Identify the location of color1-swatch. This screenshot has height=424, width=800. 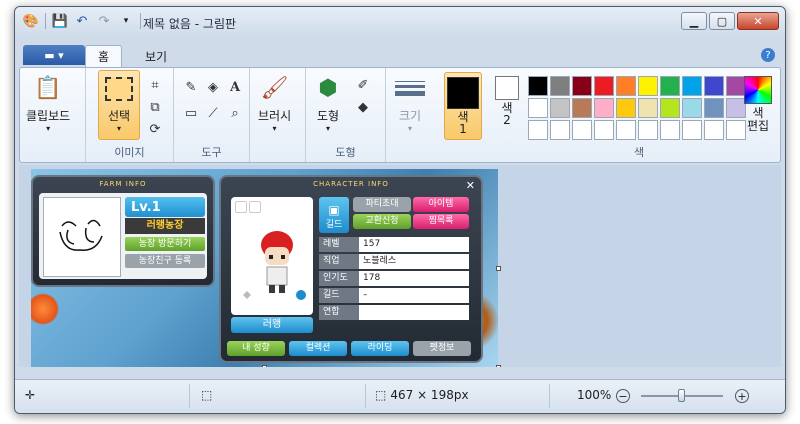
(463, 93).